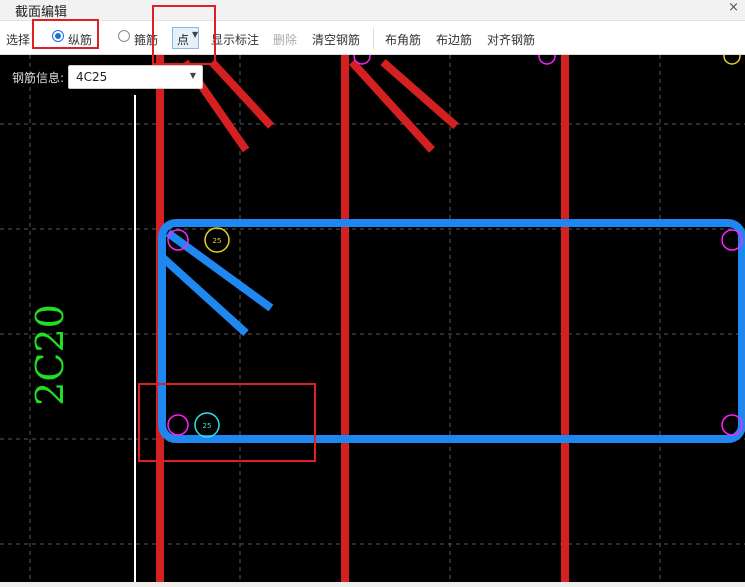  What do you see at coordinates (733, 7) in the screenshot?
I see `close-icon: ×` at bounding box center [733, 7].